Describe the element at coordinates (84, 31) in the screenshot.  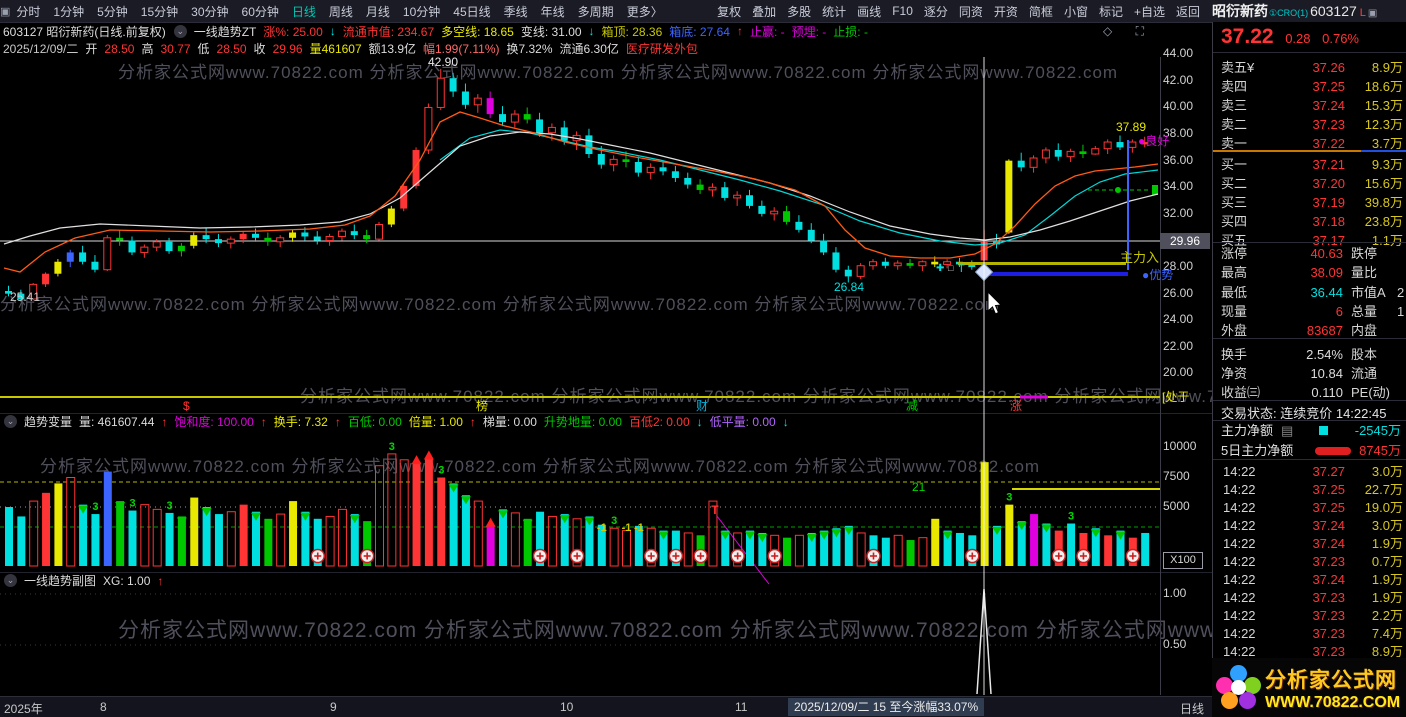
I see `status-segment: 603127 昭衍新药(日线.前复权)` at that location.